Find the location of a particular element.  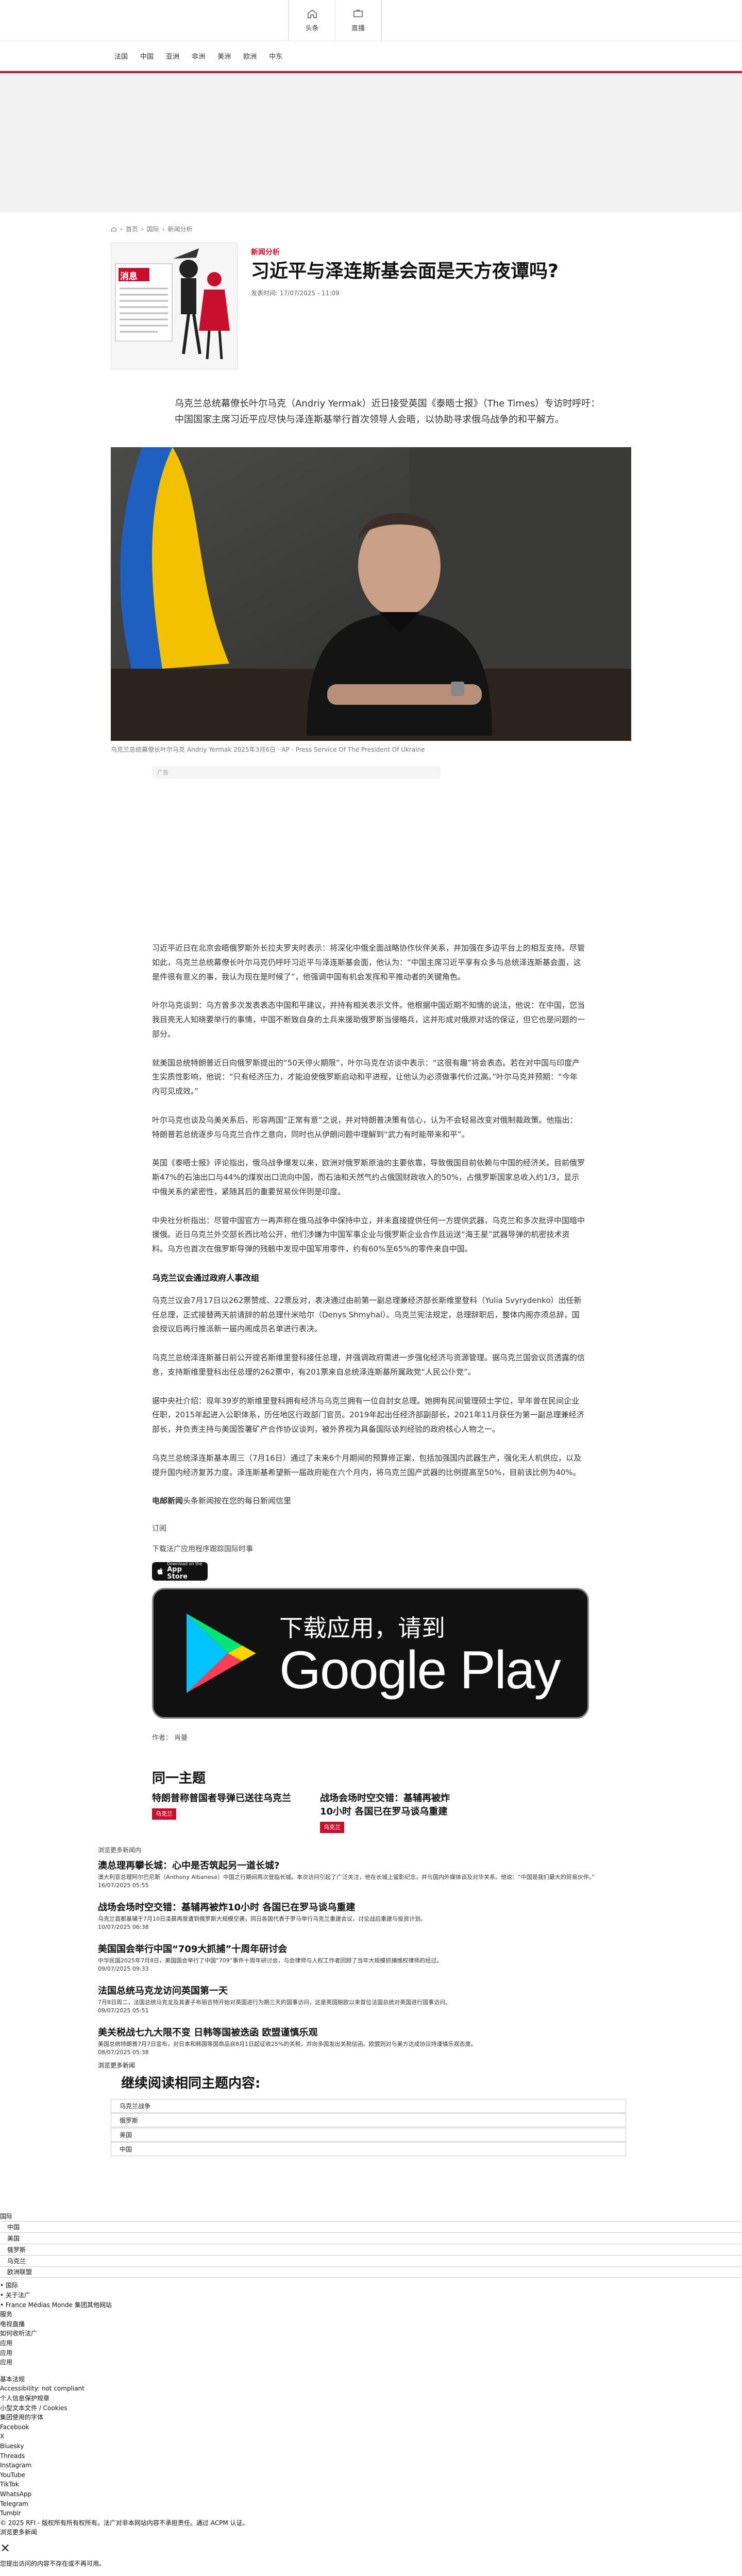

news-item-title: 澳总理再攀长城：心中是否筑起另一道长城? is located at coordinates (371, 1865).